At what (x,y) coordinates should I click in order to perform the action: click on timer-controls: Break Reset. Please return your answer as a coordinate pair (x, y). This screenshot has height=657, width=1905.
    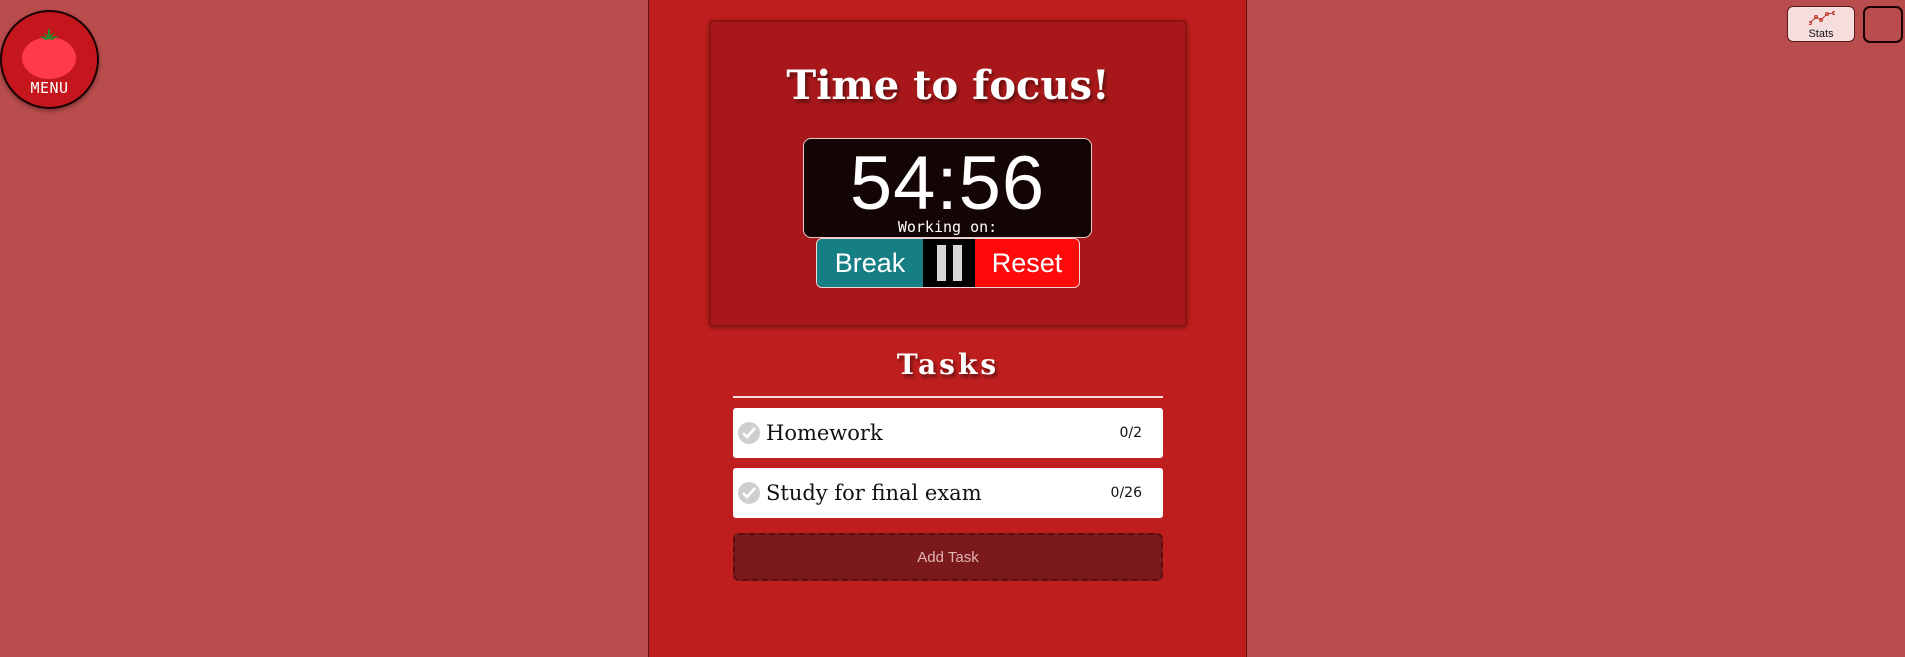
    Looking at the image, I should click on (948, 263).